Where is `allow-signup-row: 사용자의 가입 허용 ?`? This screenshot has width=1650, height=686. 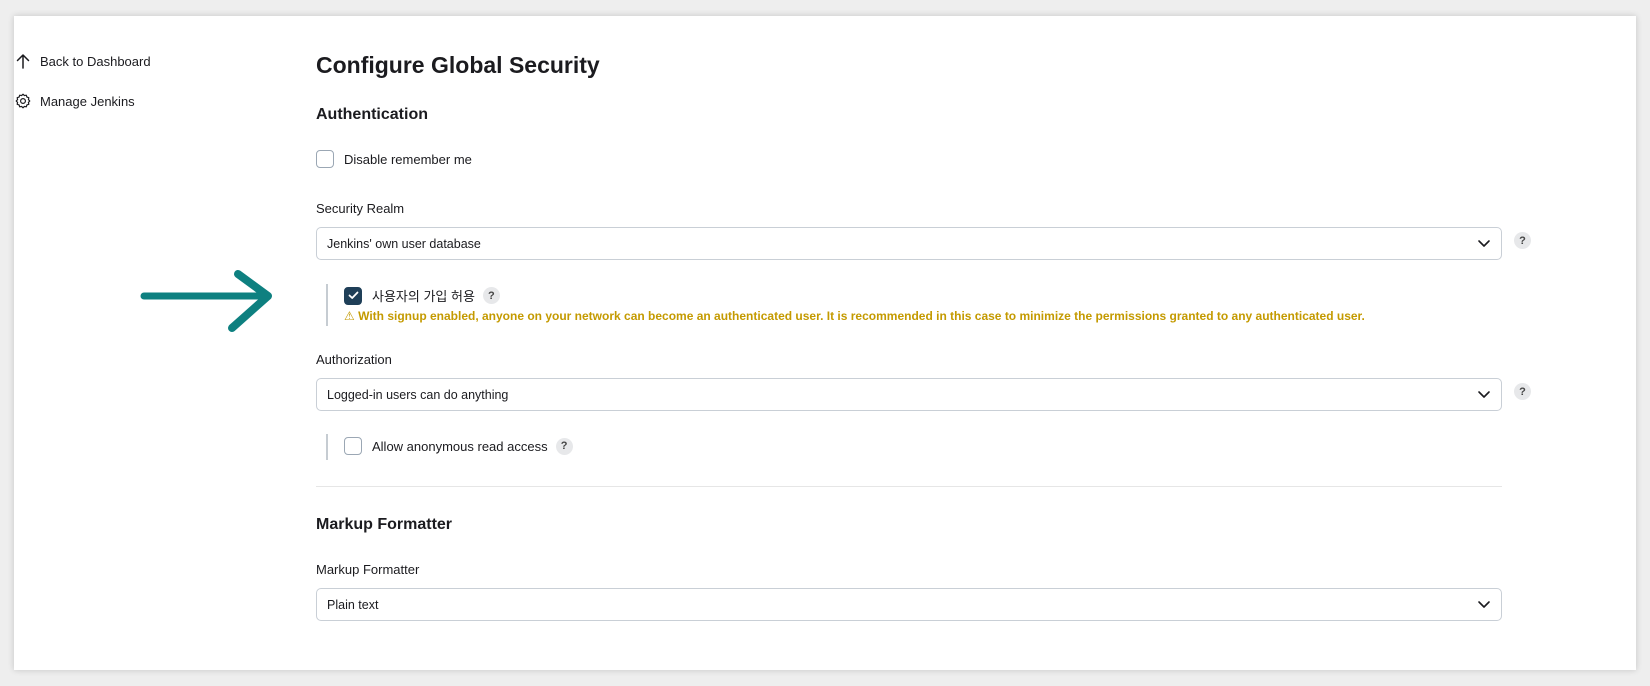 allow-signup-row: 사용자의 가입 허용 ? is located at coordinates (422, 295).